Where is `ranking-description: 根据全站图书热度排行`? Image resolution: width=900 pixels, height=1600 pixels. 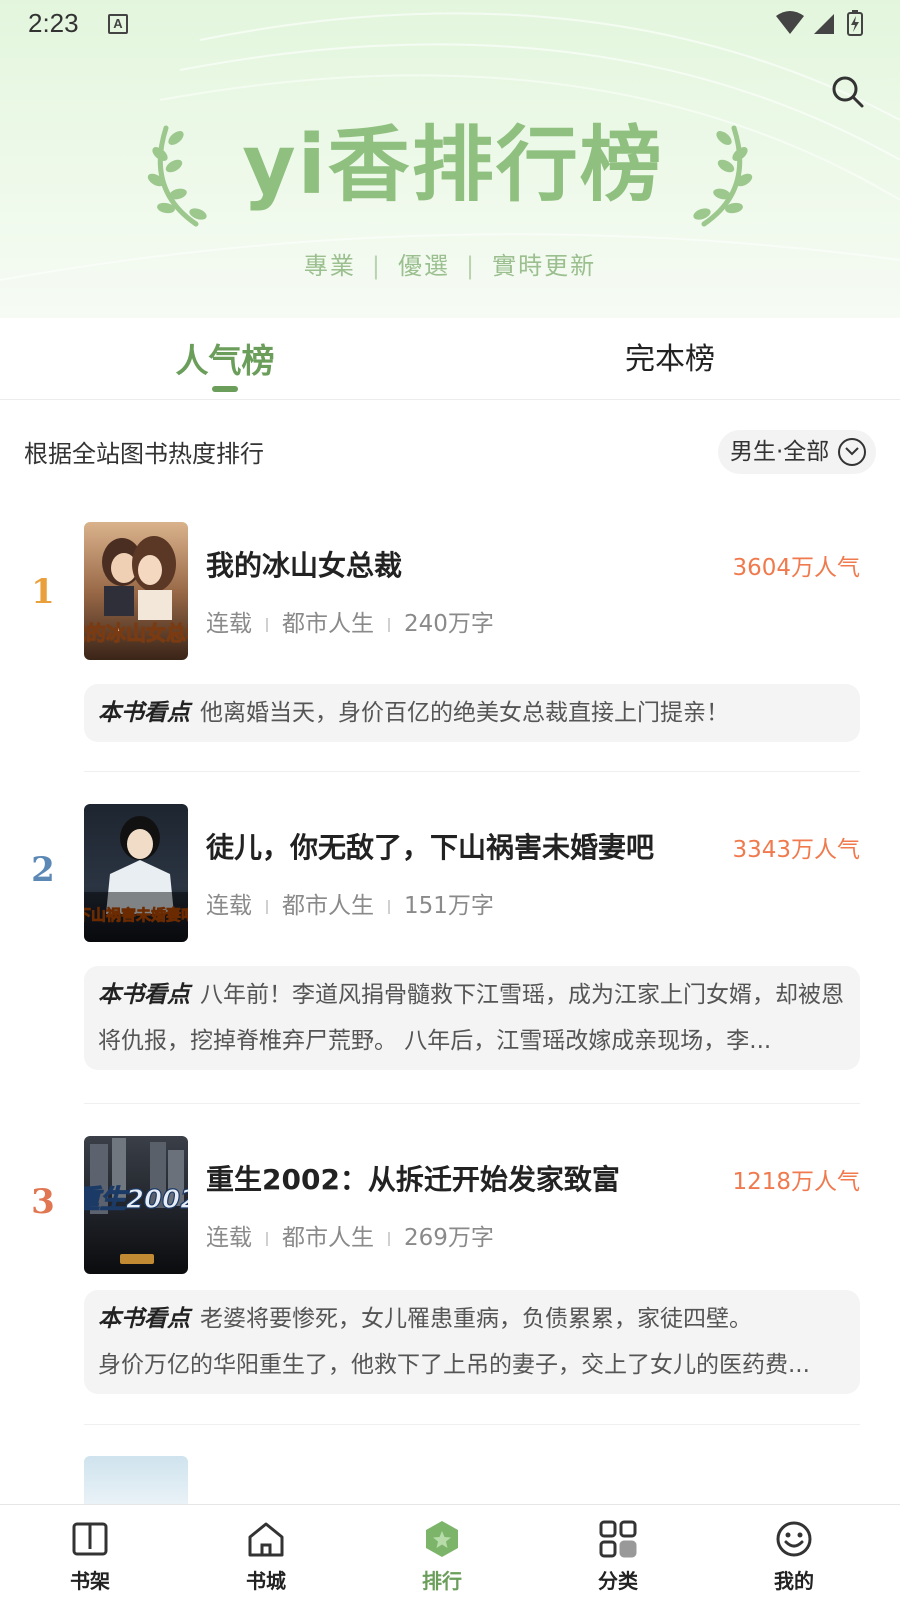 ranking-description: 根据全站图书热度排行 is located at coordinates (144, 454).